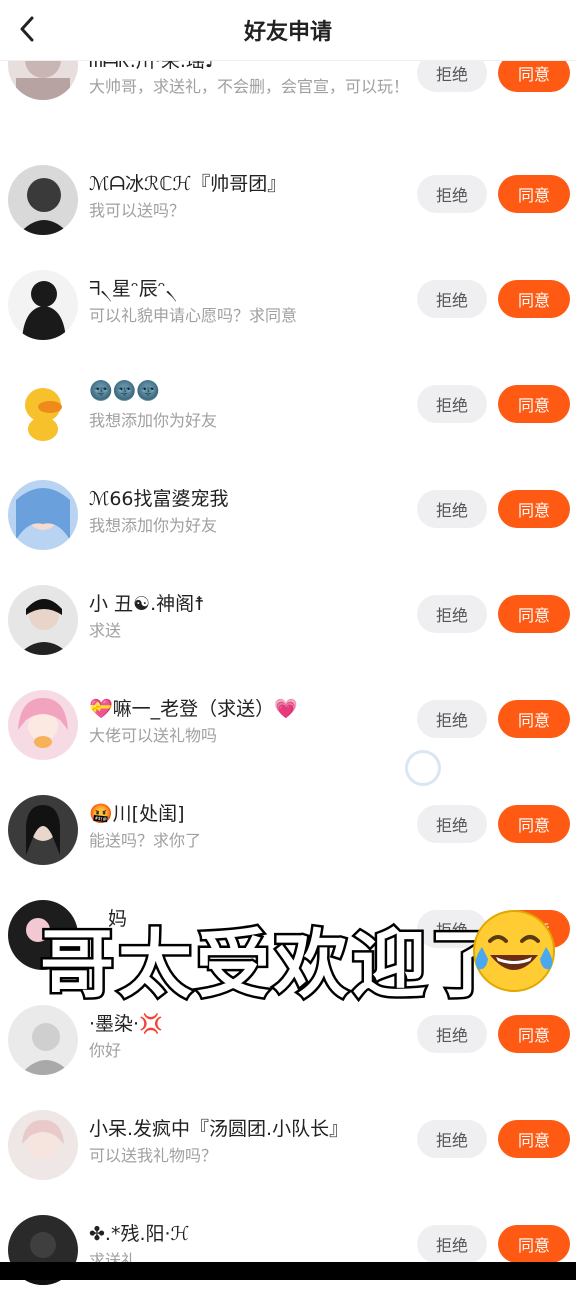 The image size is (576, 1310). I want to click on page-title: 好友申请, so click(287, 32).